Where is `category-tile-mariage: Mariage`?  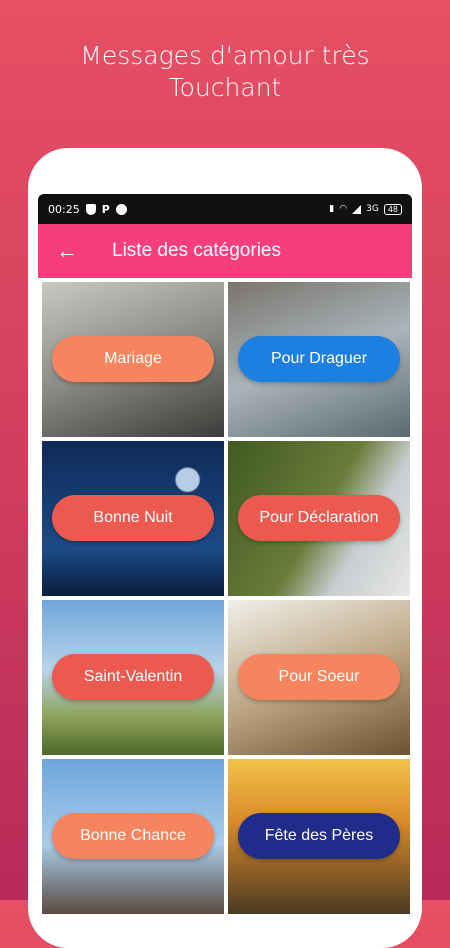
category-tile-mariage: Mariage is located at coordinates (133, 359).